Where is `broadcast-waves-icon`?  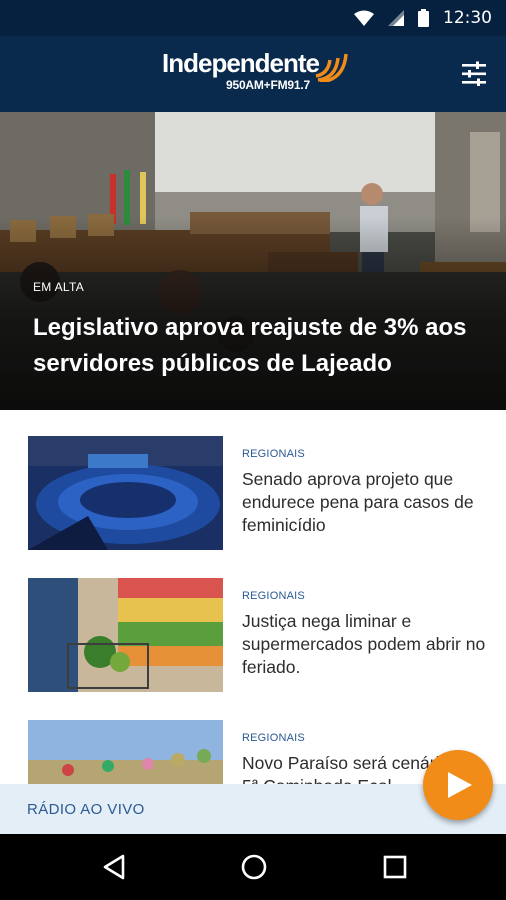 broadcast-waves-icon is located at coordinates (331, 67).